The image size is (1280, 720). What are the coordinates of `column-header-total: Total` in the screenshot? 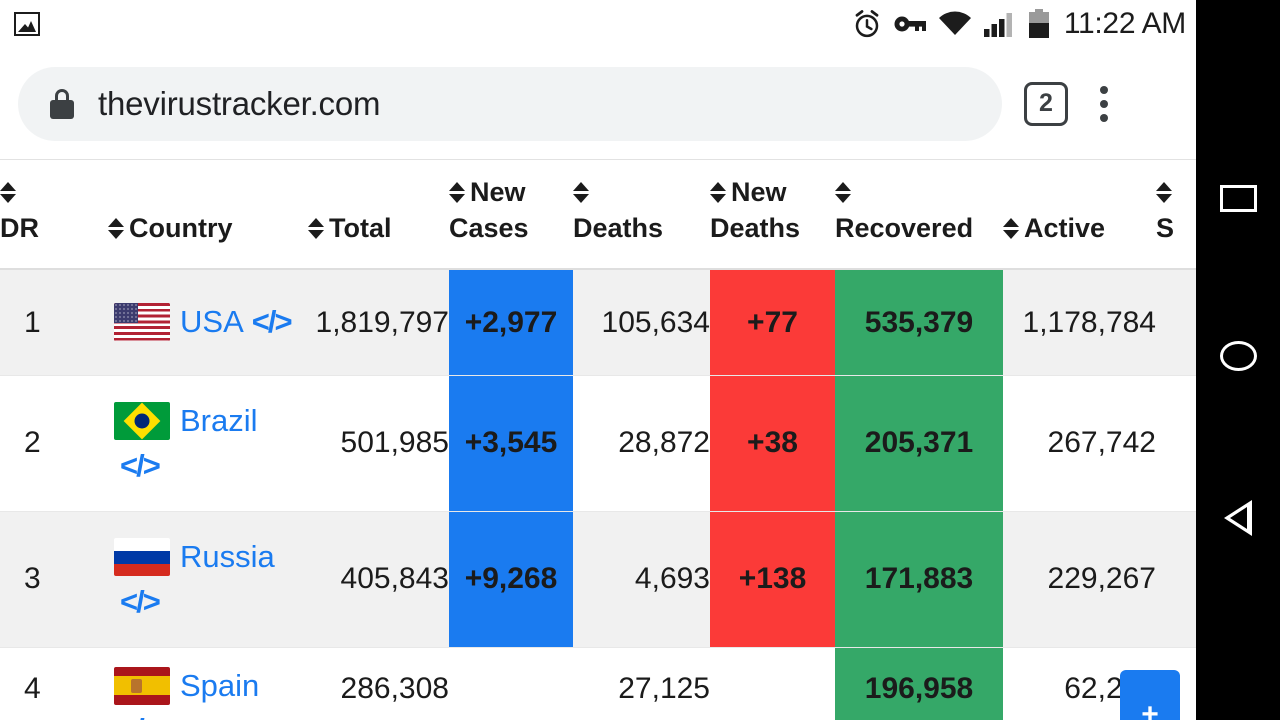 It's located at (378, 216).